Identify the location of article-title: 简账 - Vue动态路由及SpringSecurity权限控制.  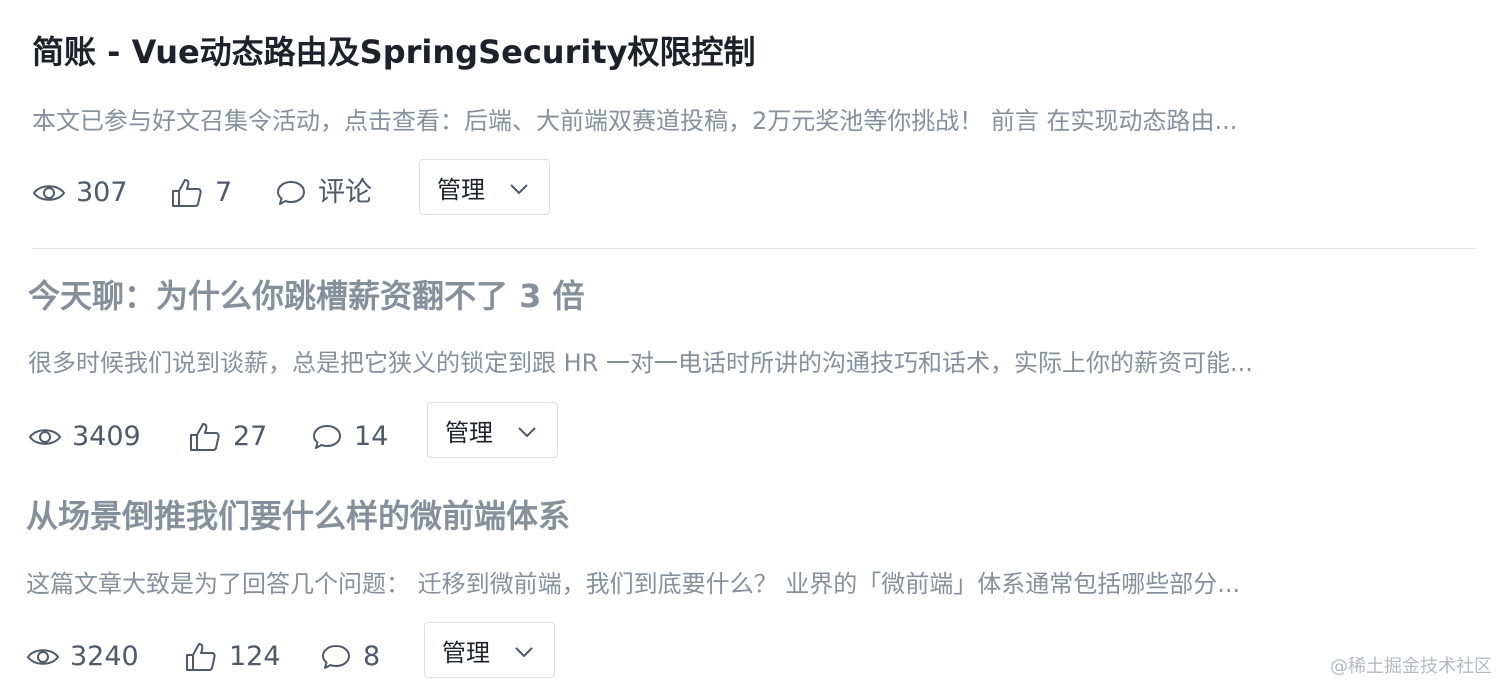
(393, 52).